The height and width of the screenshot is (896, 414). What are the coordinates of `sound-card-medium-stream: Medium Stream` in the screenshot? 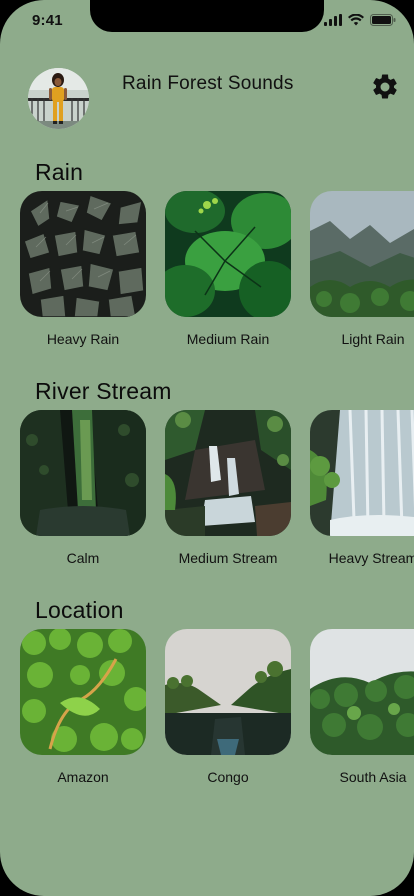 It's located at (228, 488).